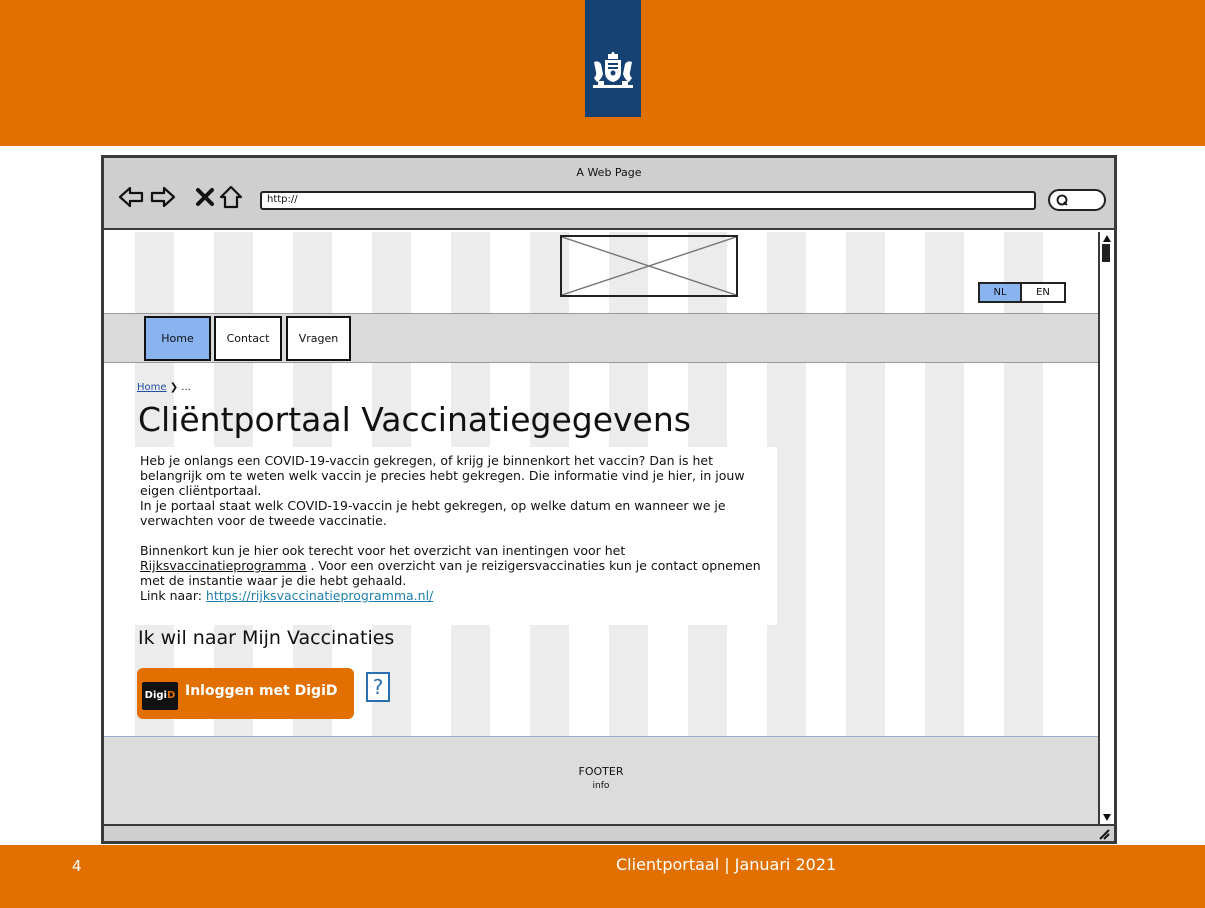  I want to click on section-heading: Ik wil naar Mijn Vaccinaties, so click(266, 638).